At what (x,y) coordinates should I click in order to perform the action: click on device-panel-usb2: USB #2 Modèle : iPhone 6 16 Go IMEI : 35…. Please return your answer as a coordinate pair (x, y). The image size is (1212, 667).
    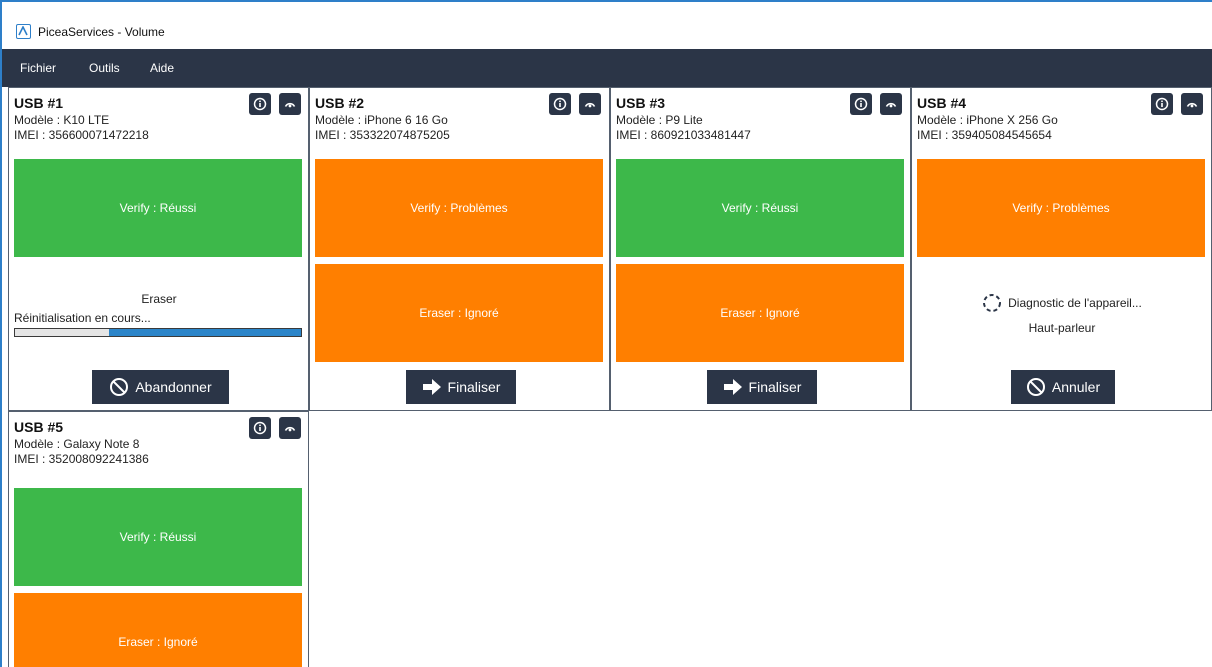
    Looking at the image, I should click on (459, 249).